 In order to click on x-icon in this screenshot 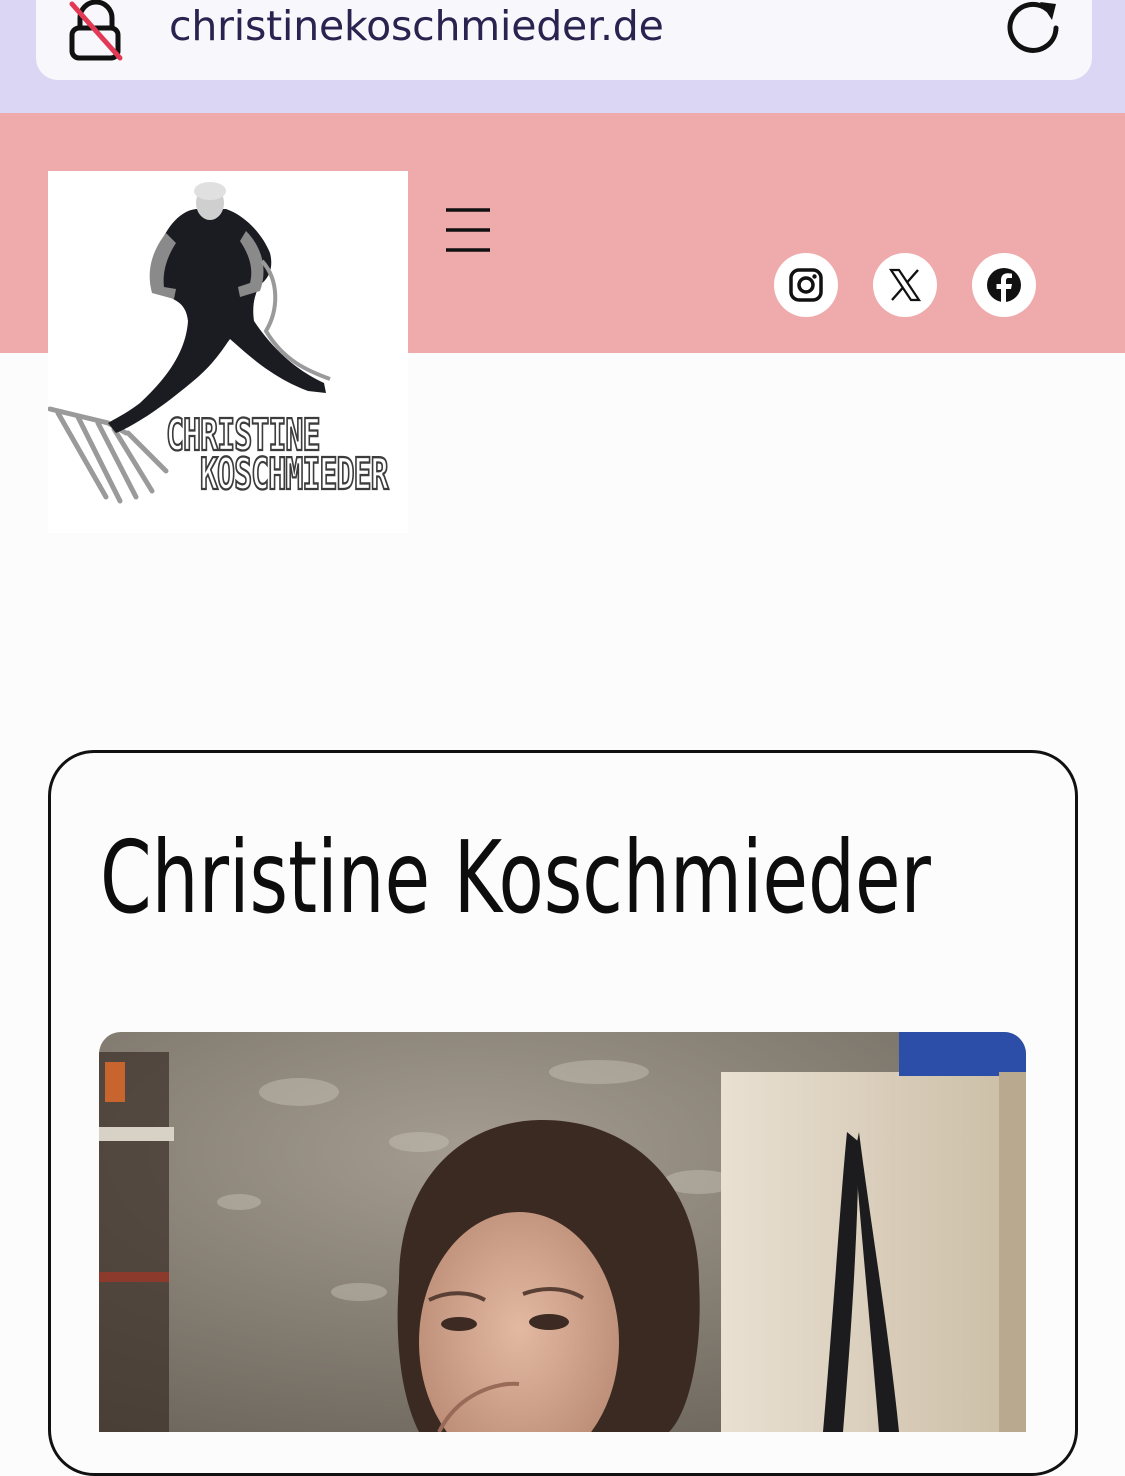, I will do `click(905, 285)`.